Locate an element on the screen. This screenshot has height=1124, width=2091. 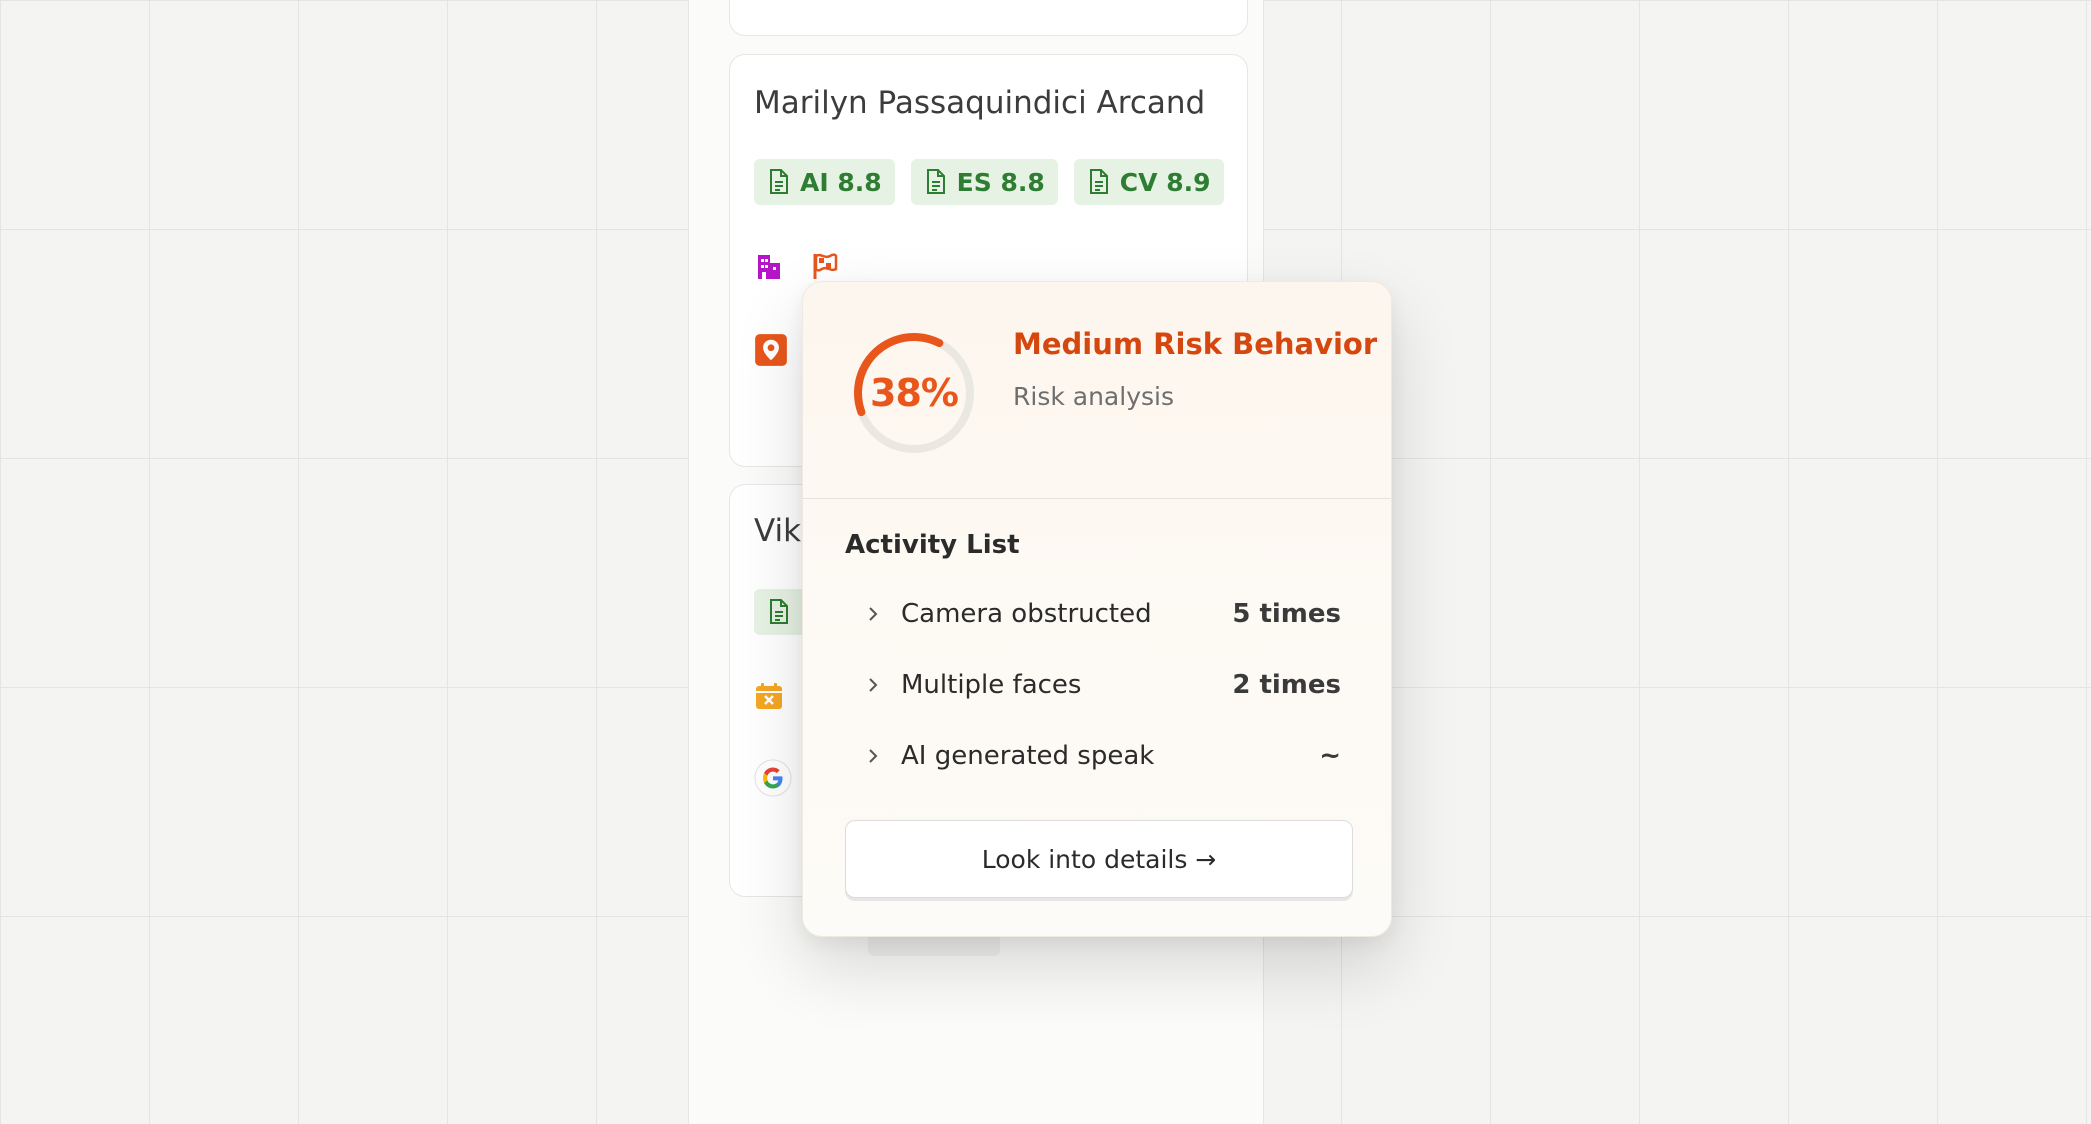
score-chip-ai: AI 8.8 is located at coordinates (824, 182).